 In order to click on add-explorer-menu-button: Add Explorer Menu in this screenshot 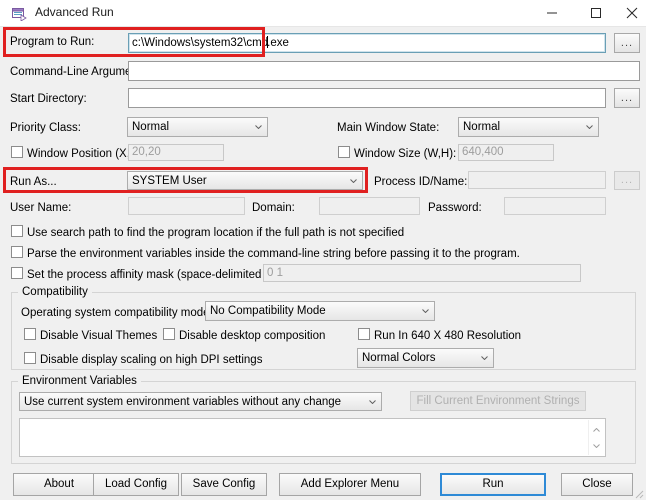, I will do `click(350, 484)`.